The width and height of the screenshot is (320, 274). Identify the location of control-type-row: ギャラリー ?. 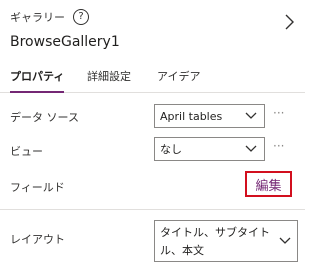
(49, 17).